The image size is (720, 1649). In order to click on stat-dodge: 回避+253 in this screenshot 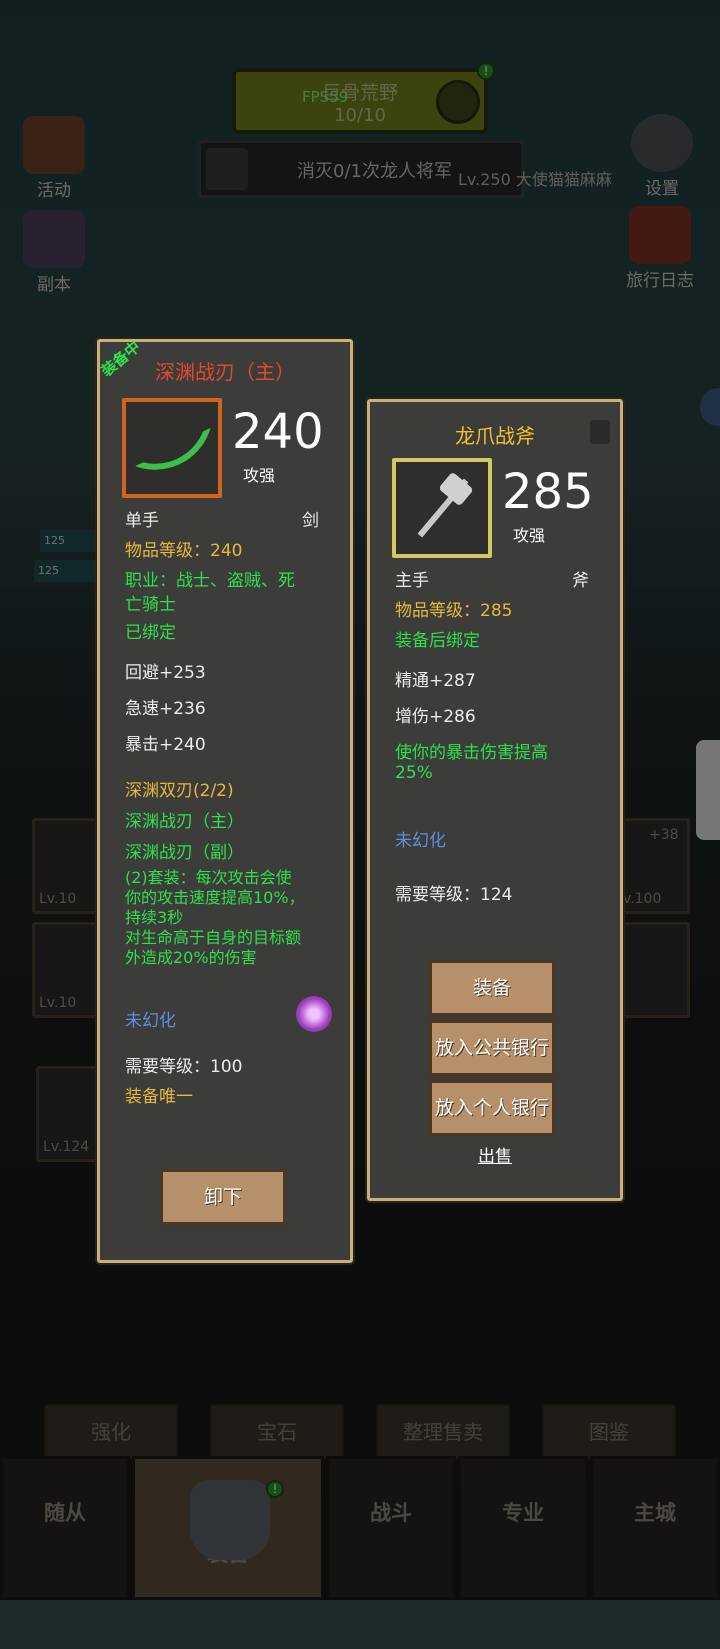, I will do `click(165, 673)`.